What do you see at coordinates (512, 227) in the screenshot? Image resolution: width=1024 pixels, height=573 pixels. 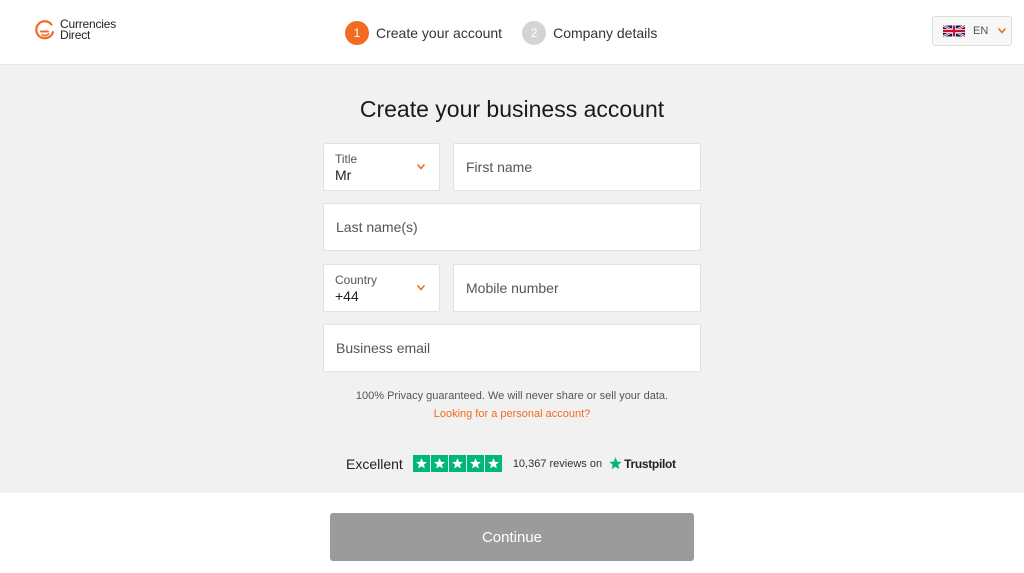 I see `last-name-field: Last name(s)` at bounding box center [512, 227].